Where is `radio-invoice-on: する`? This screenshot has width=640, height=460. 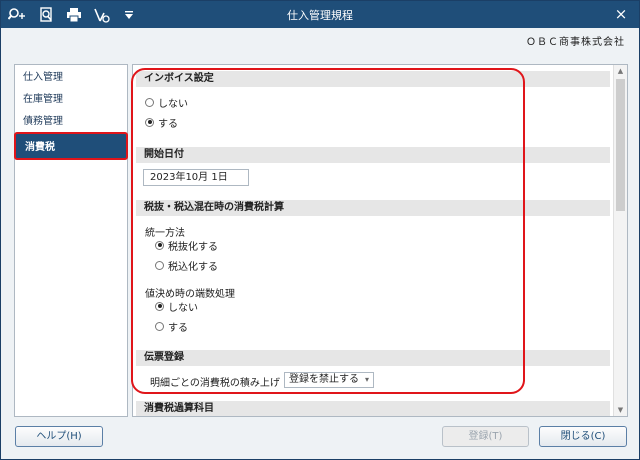
radio-invoice-on: する is located at coordinates (161, 122).